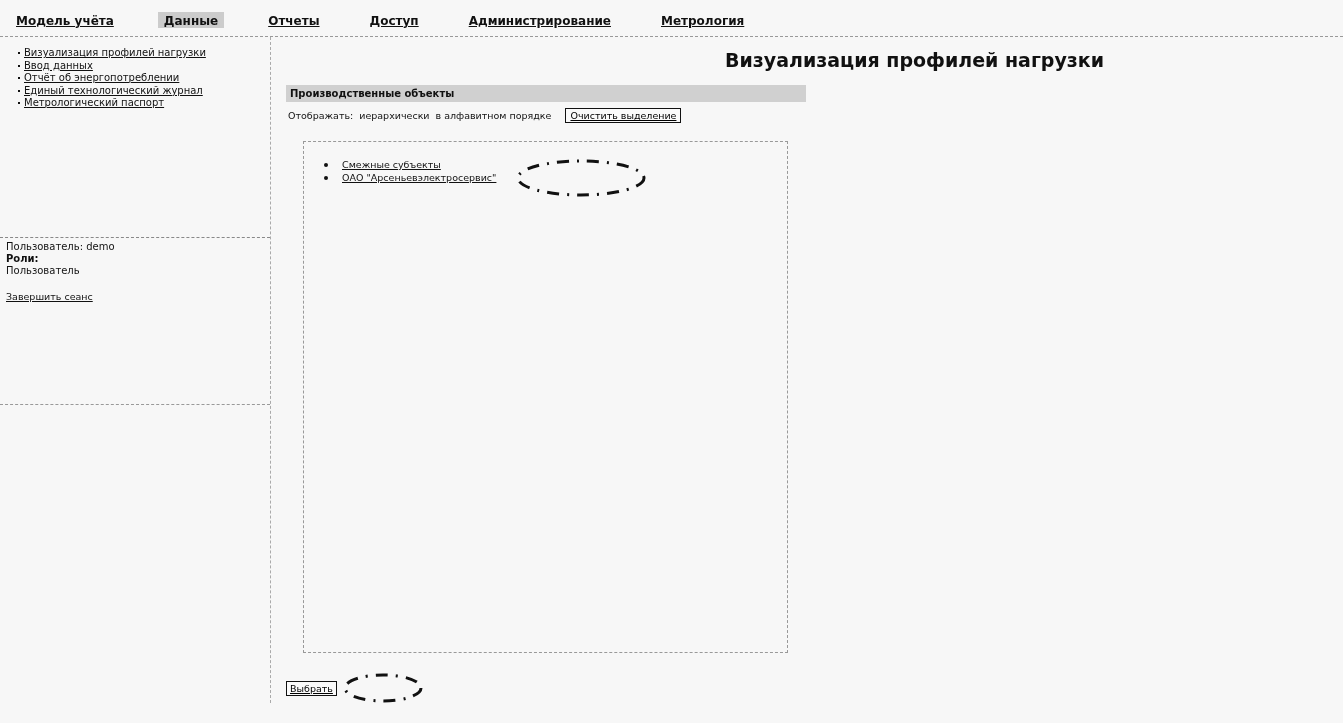 Image resolution: width=1343 pixels, height=723 pixels. I want to click on tree-item: ОАО "Арсеньевэлектросервис", so click(419, 177).